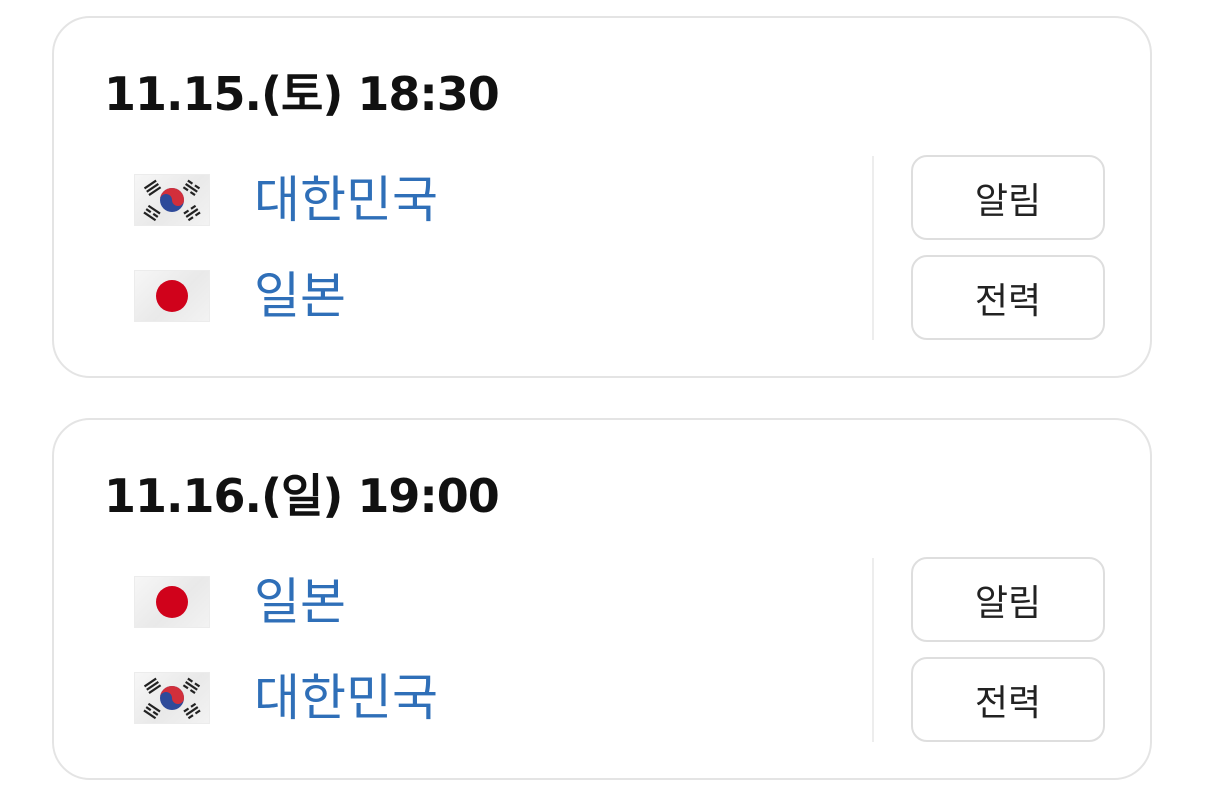 The image size is (1206, 801). Describe the element at coordinates (302, 94) in the screenshot. I see `match-datetime: 11.15.(토) 18:30` at that location.